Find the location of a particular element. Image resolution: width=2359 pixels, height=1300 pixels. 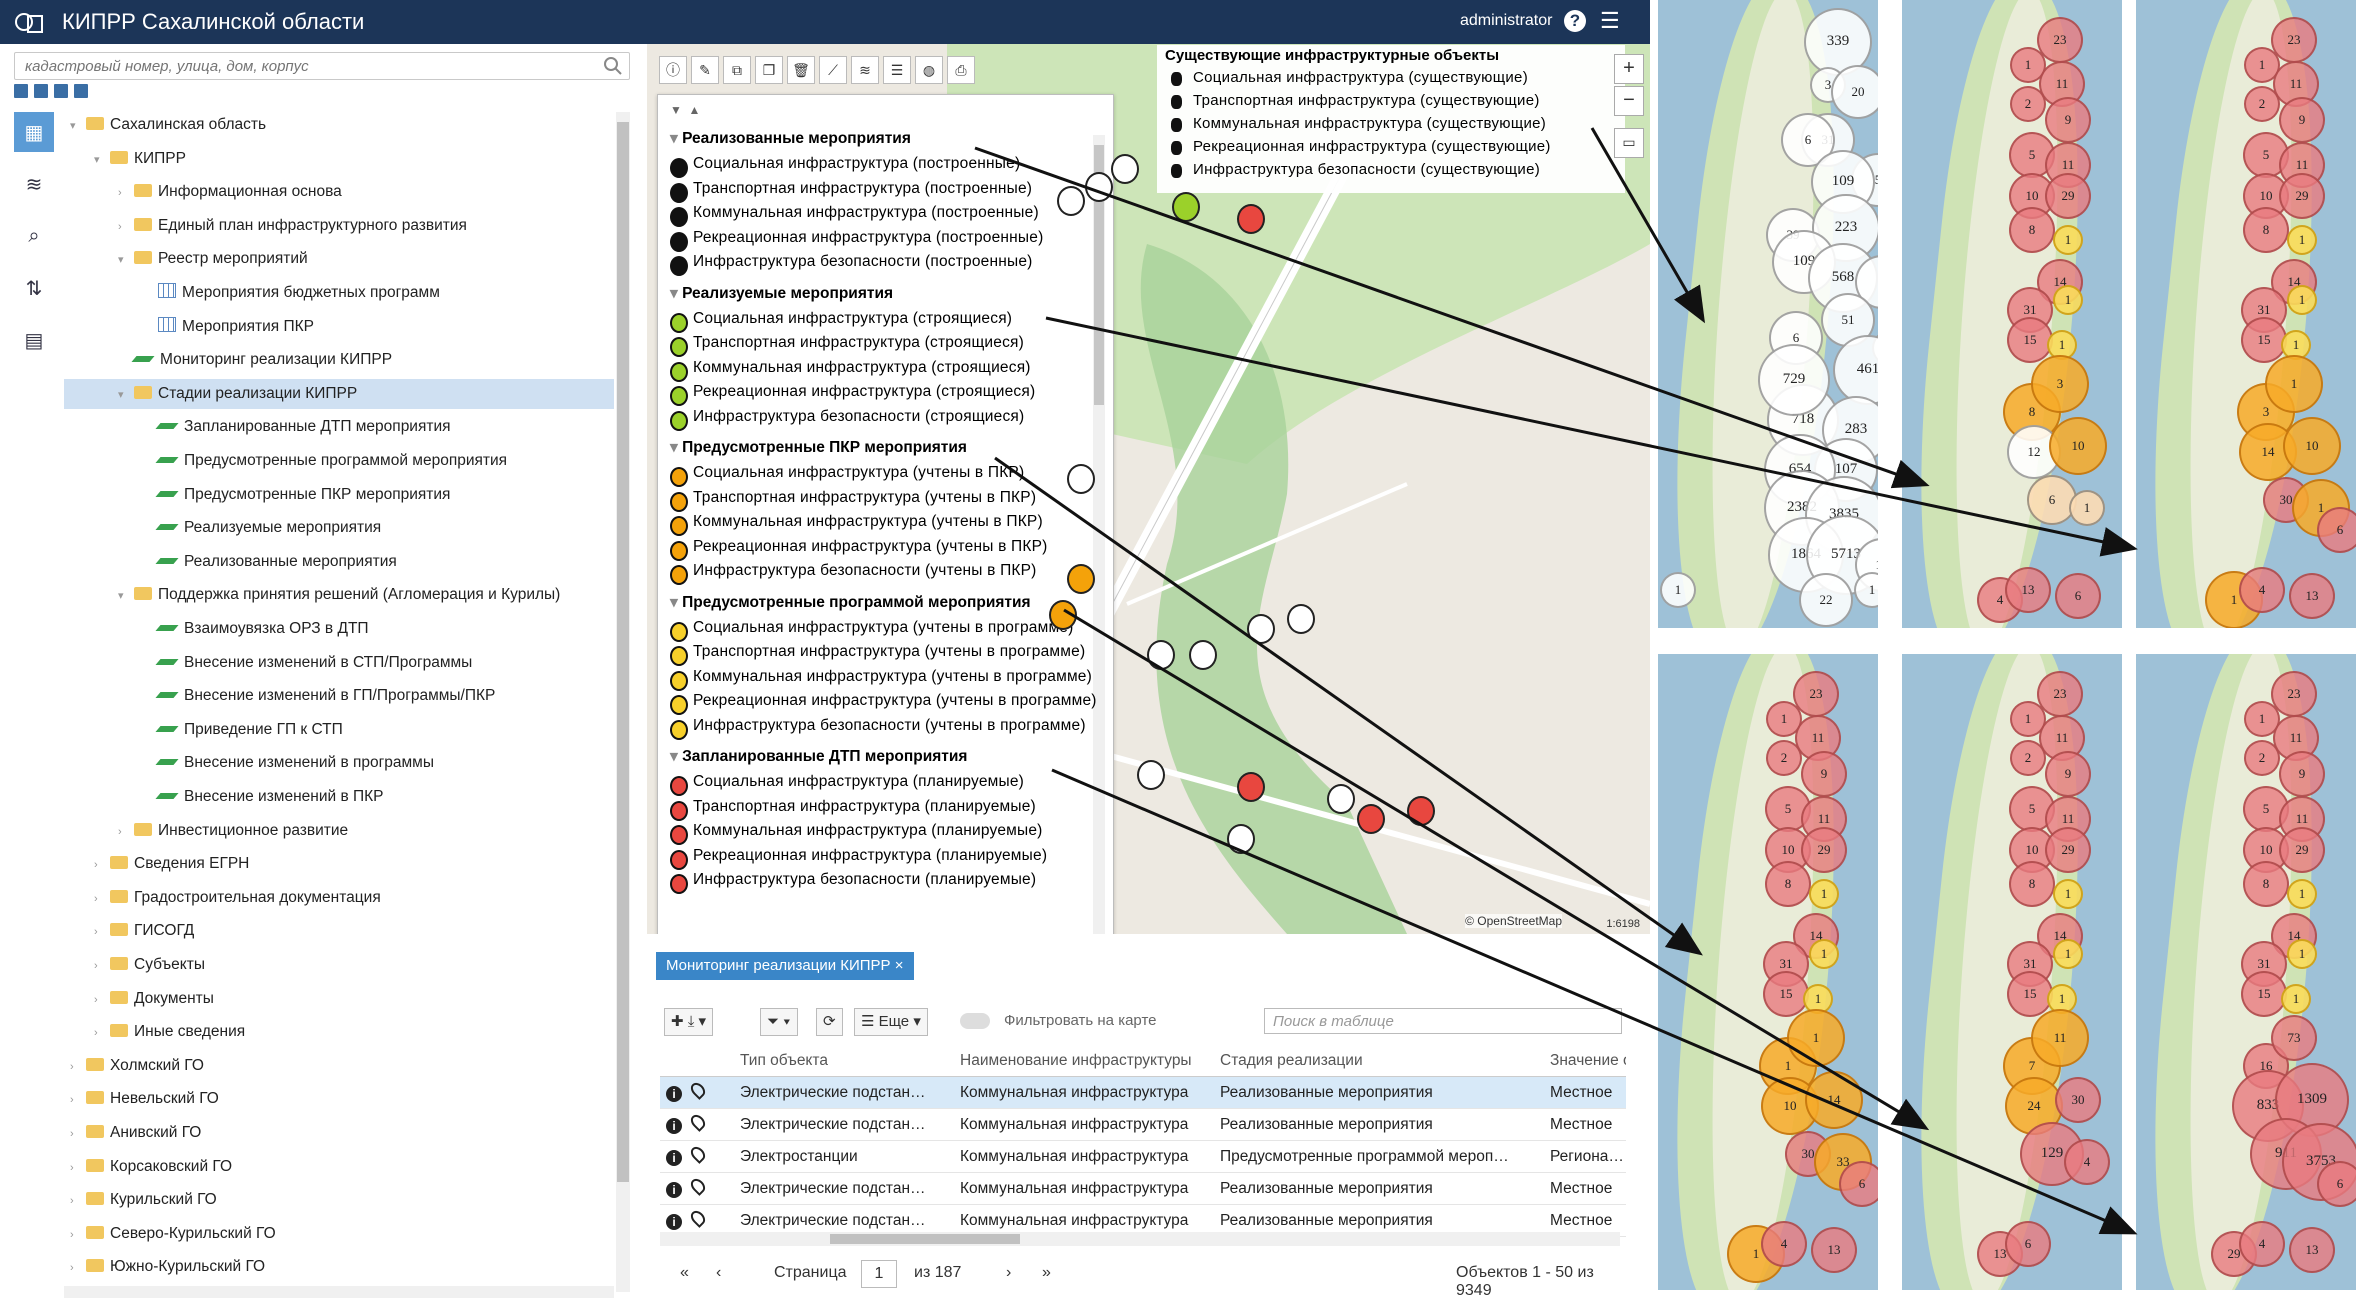

layer-group-title: ▾ Предусмотренные программой мероприятия is located at coordinates (850, 602).